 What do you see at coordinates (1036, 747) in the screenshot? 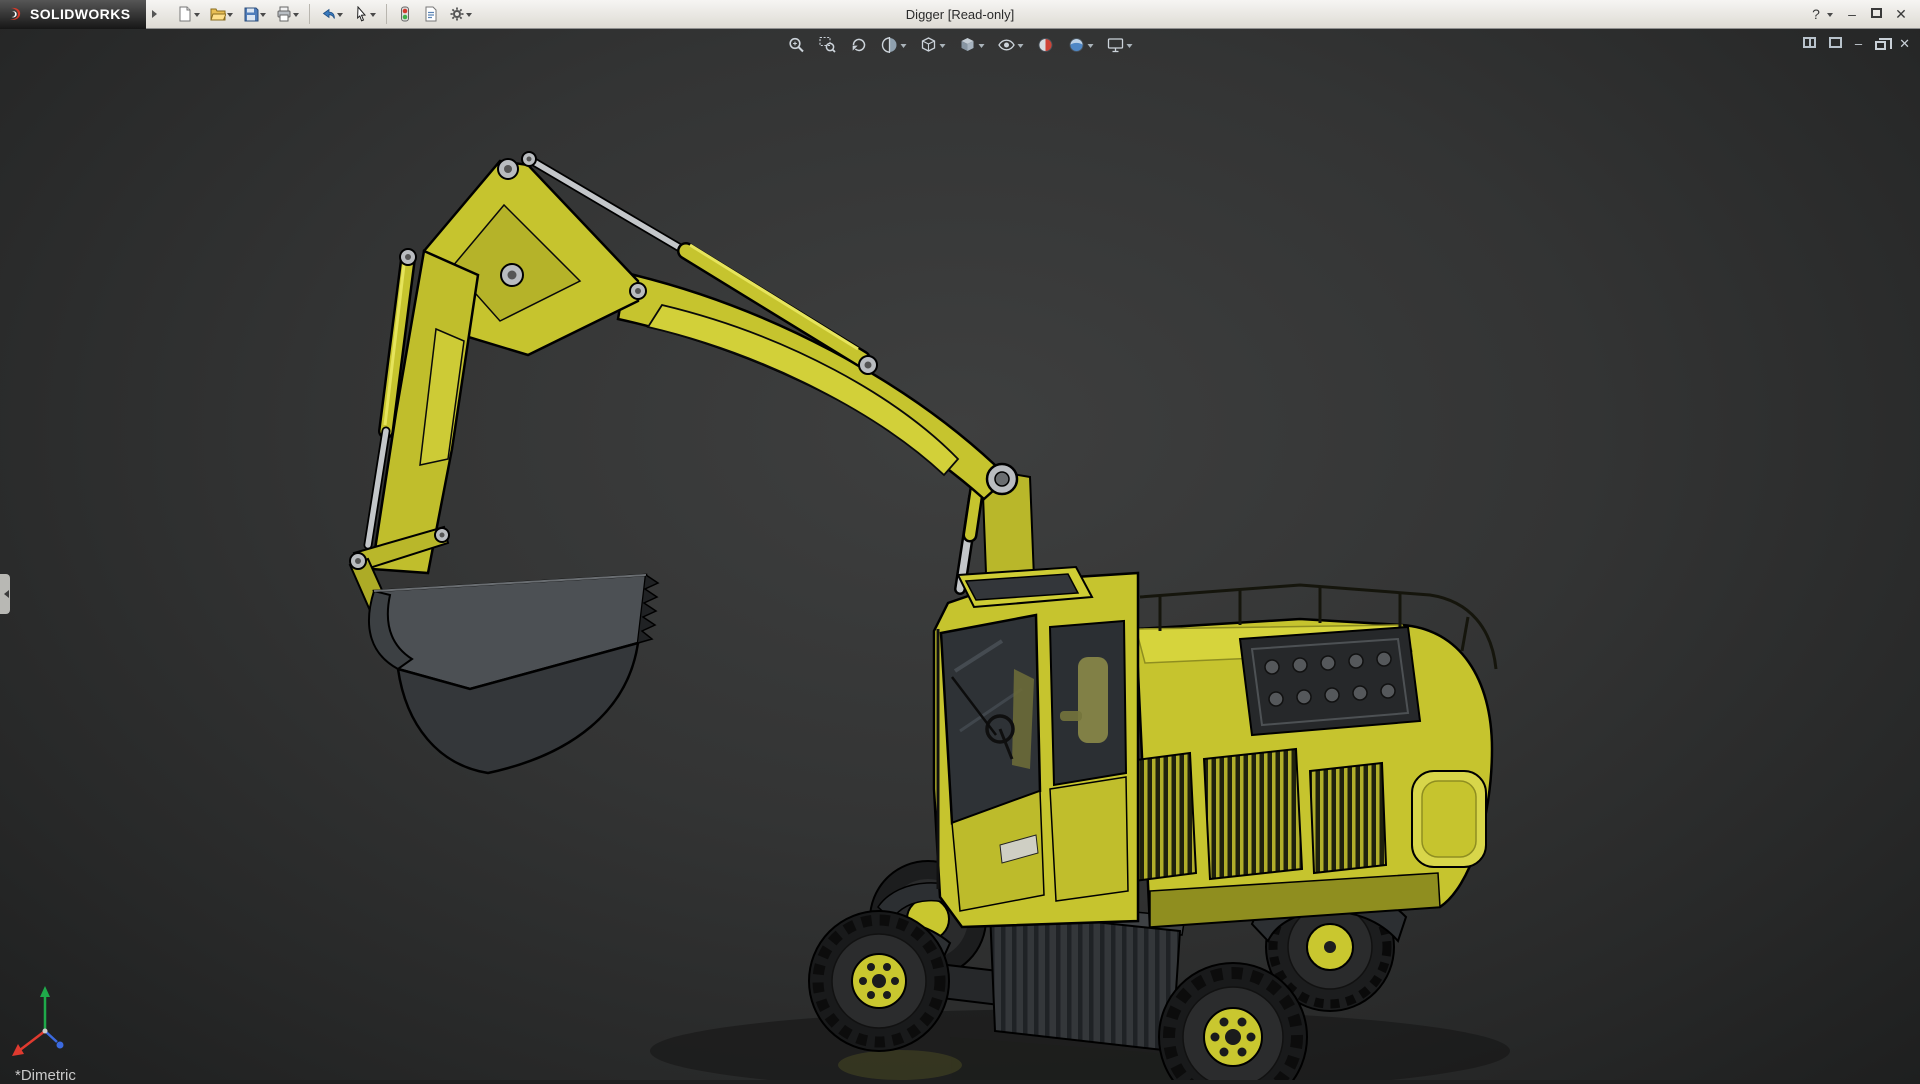
I see `cab` at bounding box center [1036, 747].